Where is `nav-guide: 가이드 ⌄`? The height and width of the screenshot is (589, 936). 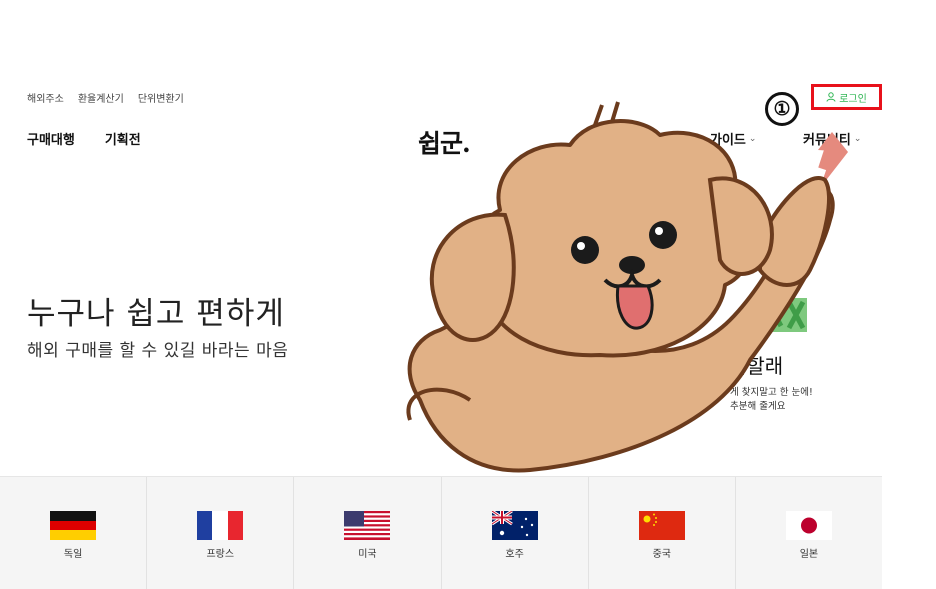 nav-guide: 가이드 ⌄ is located at coordinates (733, 138).